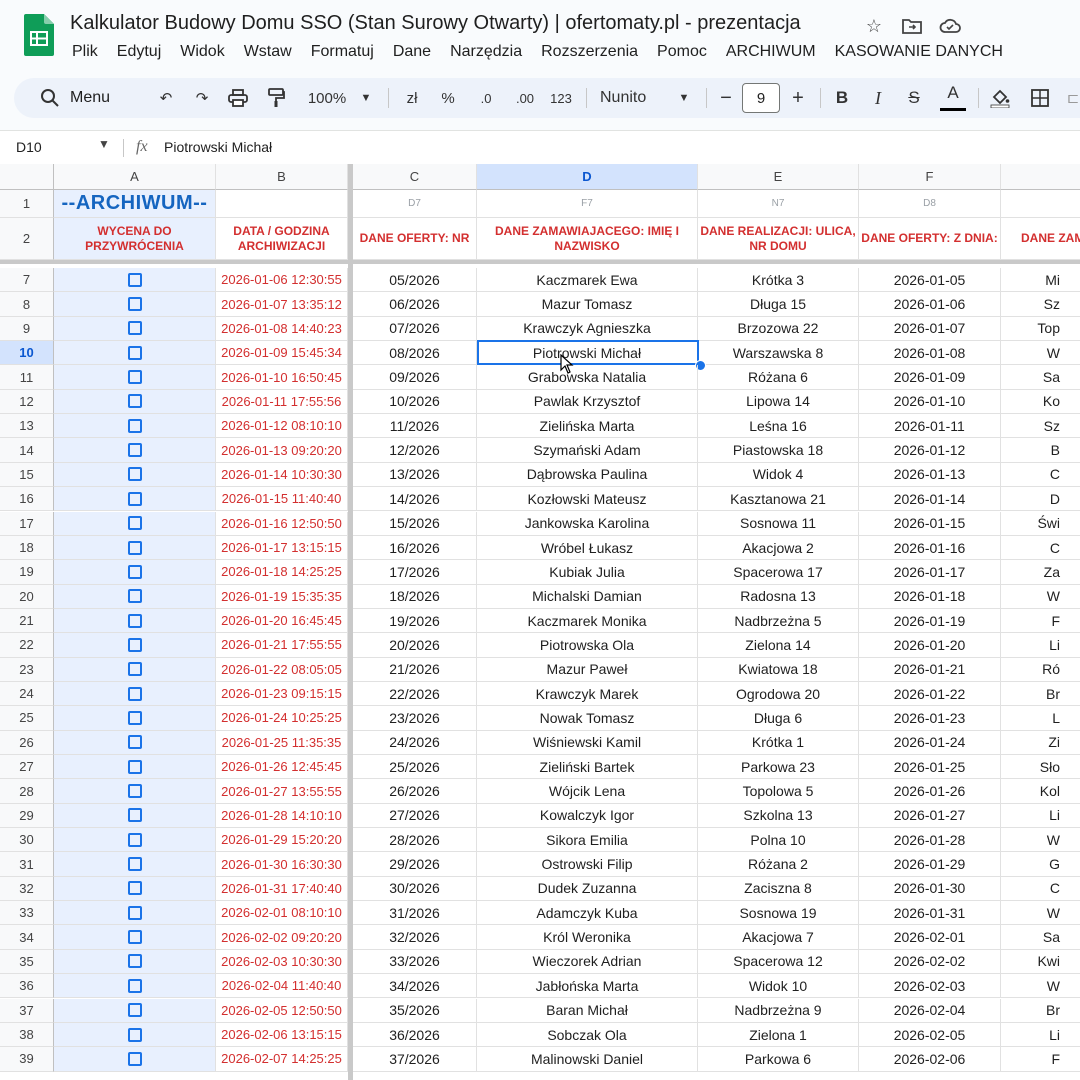  Describe the element at coordinates (930, 329) in the screenshot. I see `offer-date: 2026-01-07` at that location.